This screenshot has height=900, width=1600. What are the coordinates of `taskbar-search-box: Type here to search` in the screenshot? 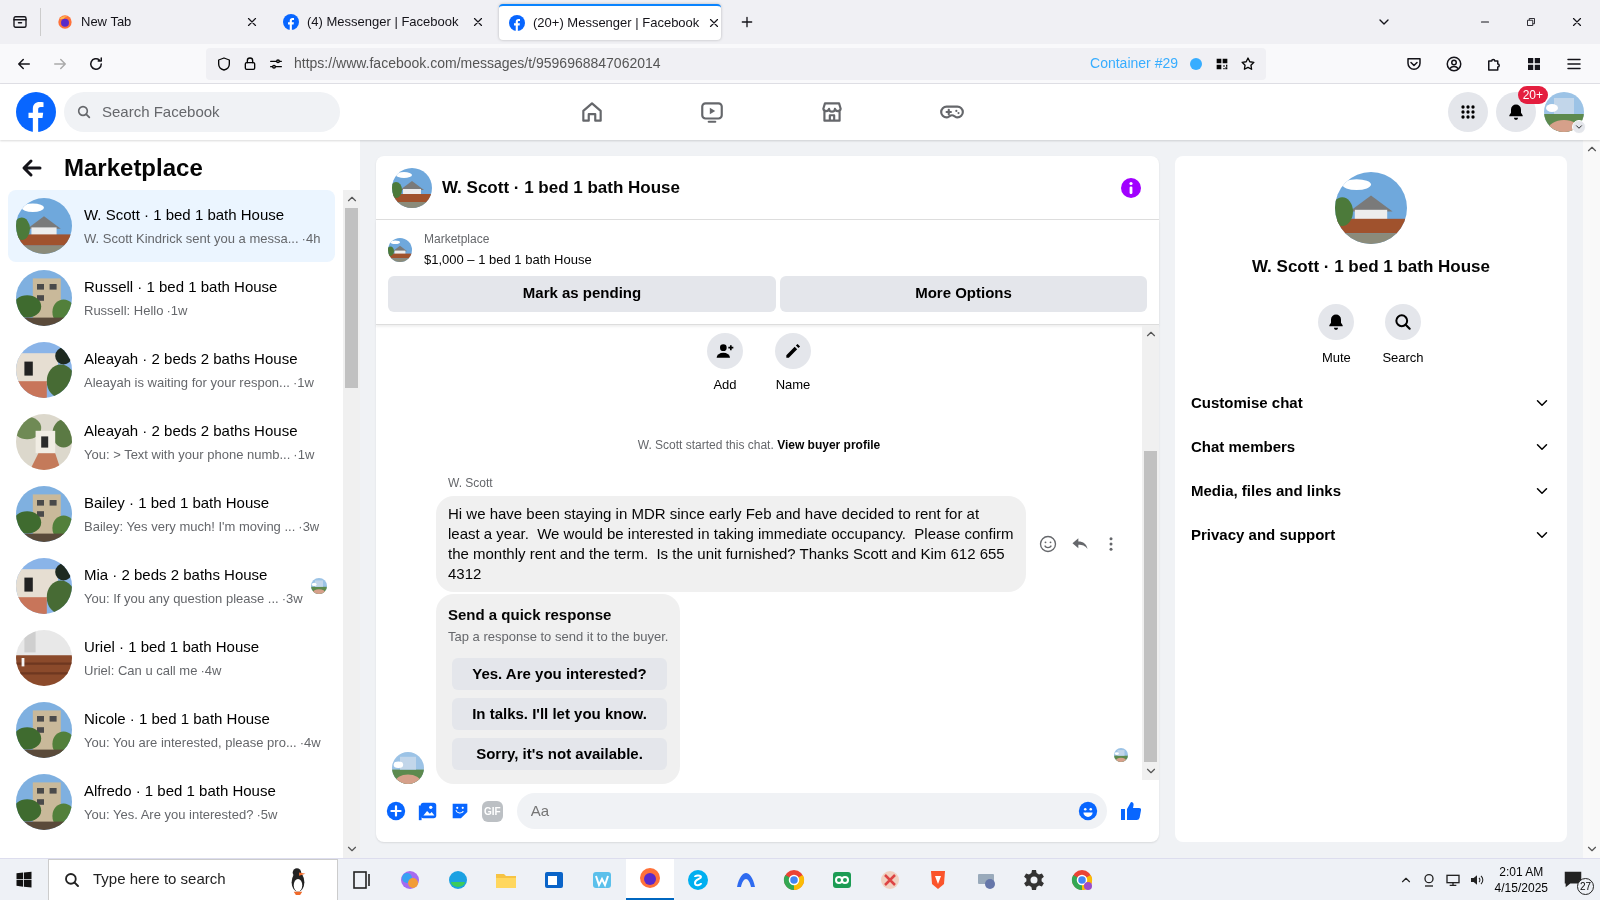 It's located at (193, 879).